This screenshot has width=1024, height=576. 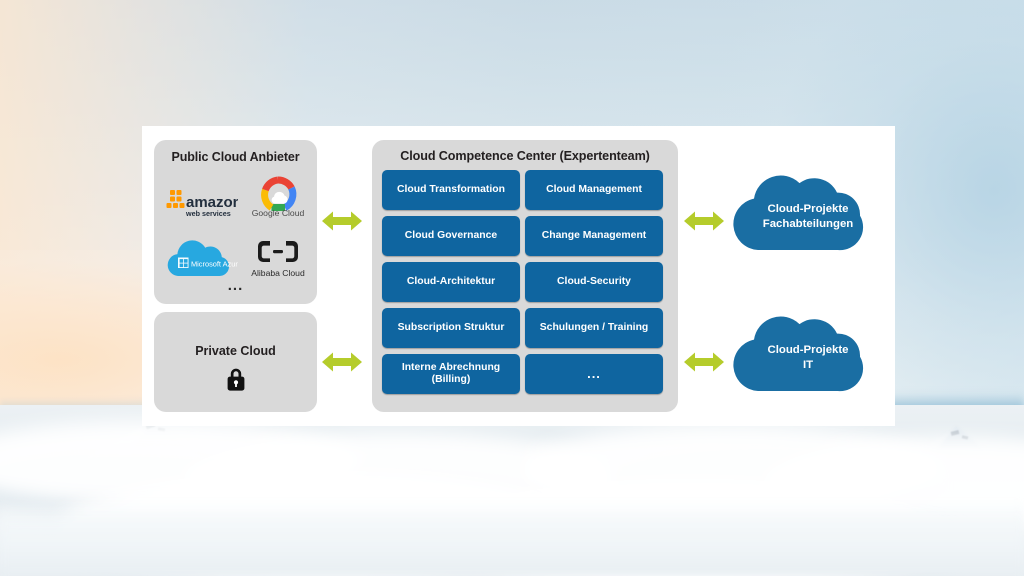 What do you see at coordinates (808, 365) in the screenshot?
I see `cloud-label-line2: IT` at bounding box center [808, 365].